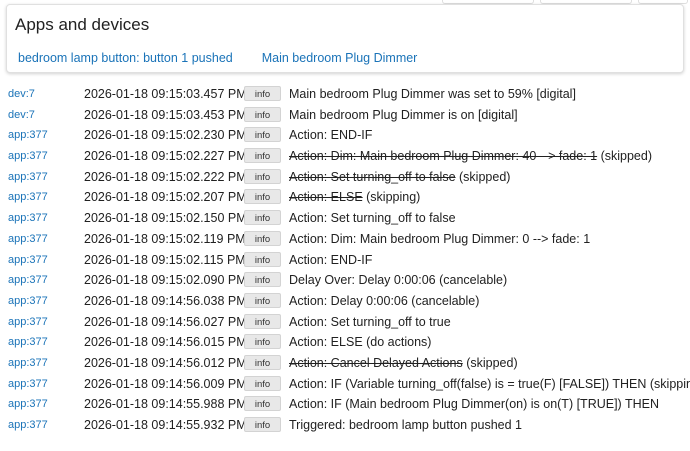 Image resolution: width=690 pixels, height=451 pixels. Describe the element at coordinates (165, 94) in the screenshot. I see `log-timestamp: 2026-01-18 09:15:03.457 PM` at that location.